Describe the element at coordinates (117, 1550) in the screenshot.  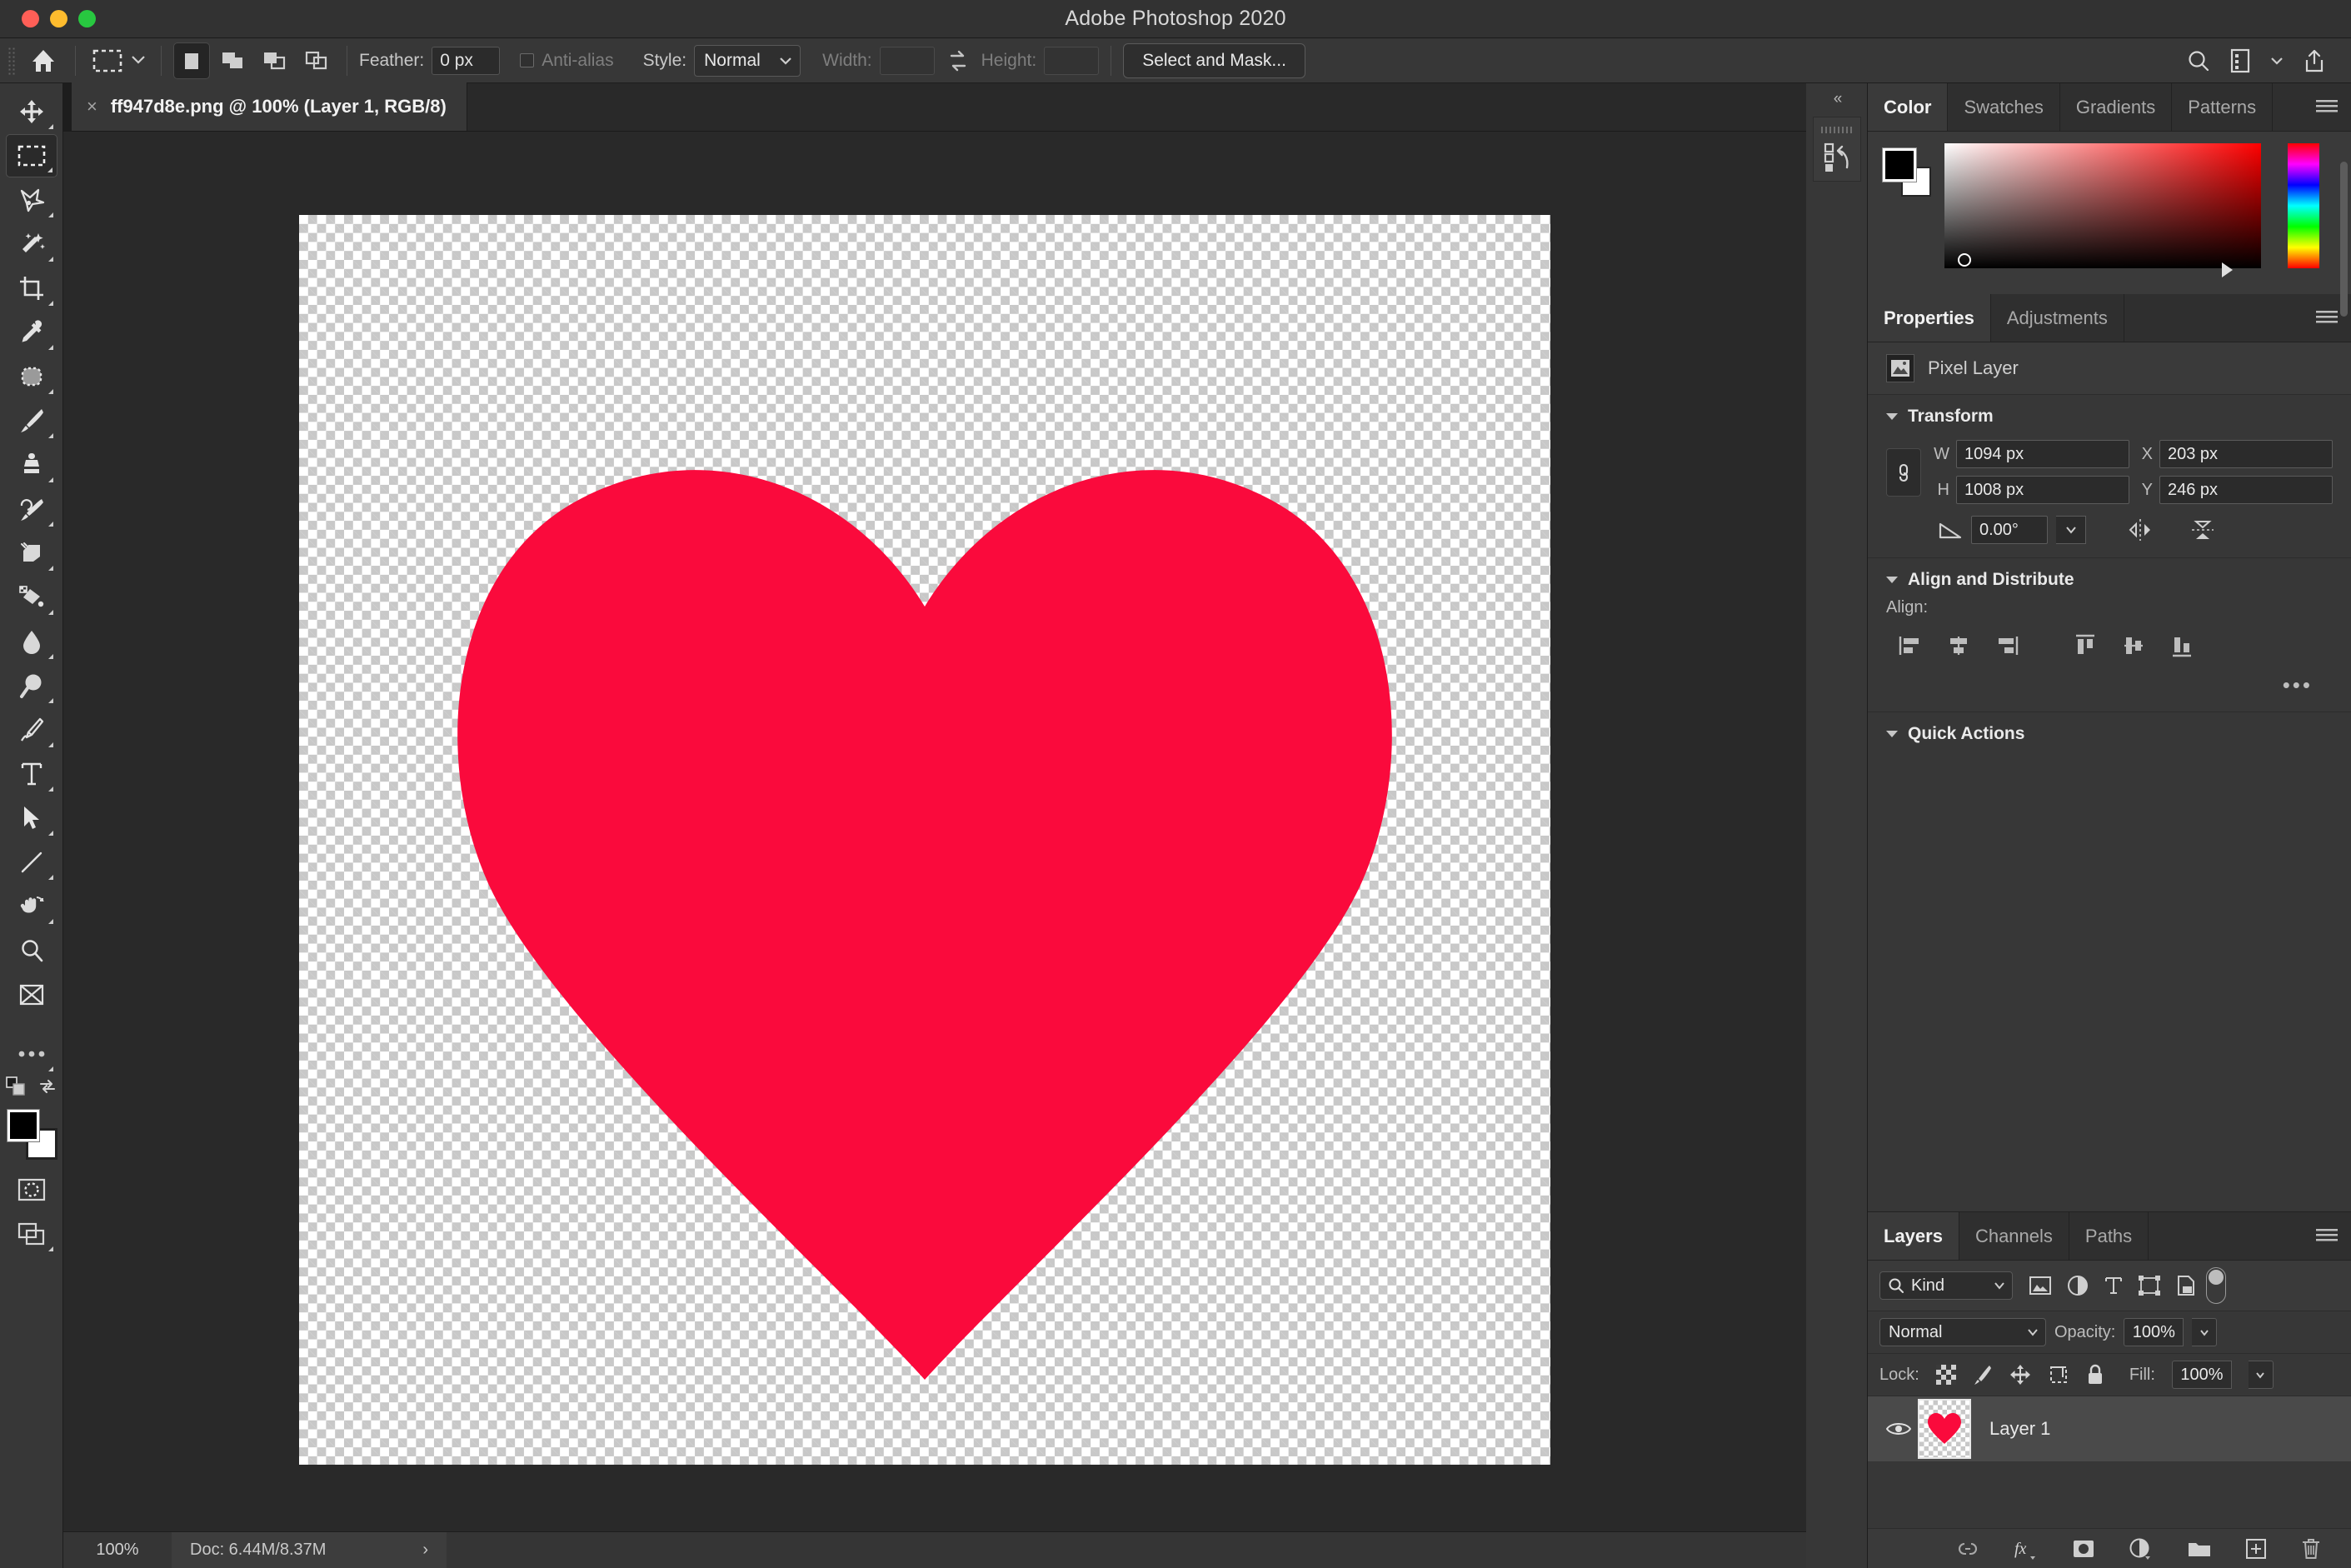
I see `zoom-level: 100%` at that location.